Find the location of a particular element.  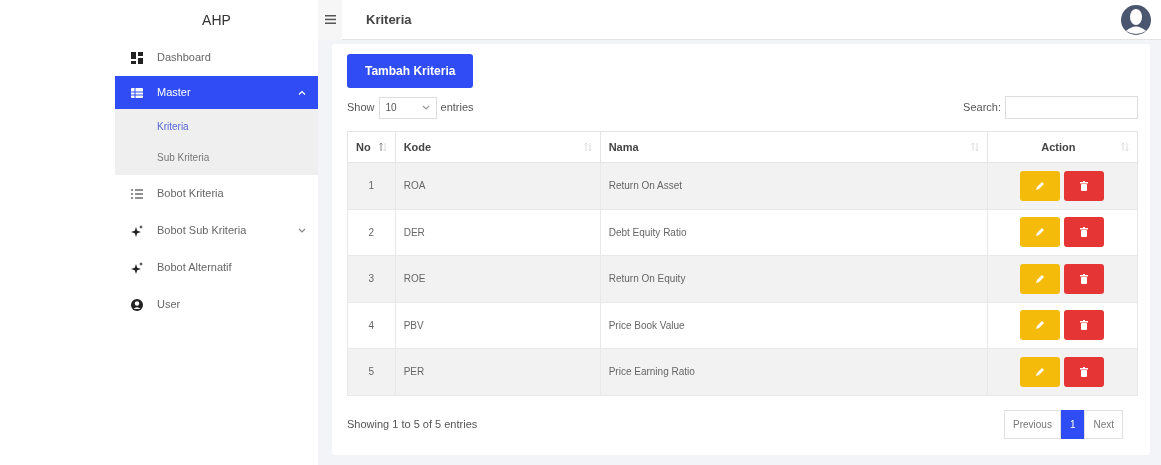

table-cell: 5 is located at coordinates (371, 371).